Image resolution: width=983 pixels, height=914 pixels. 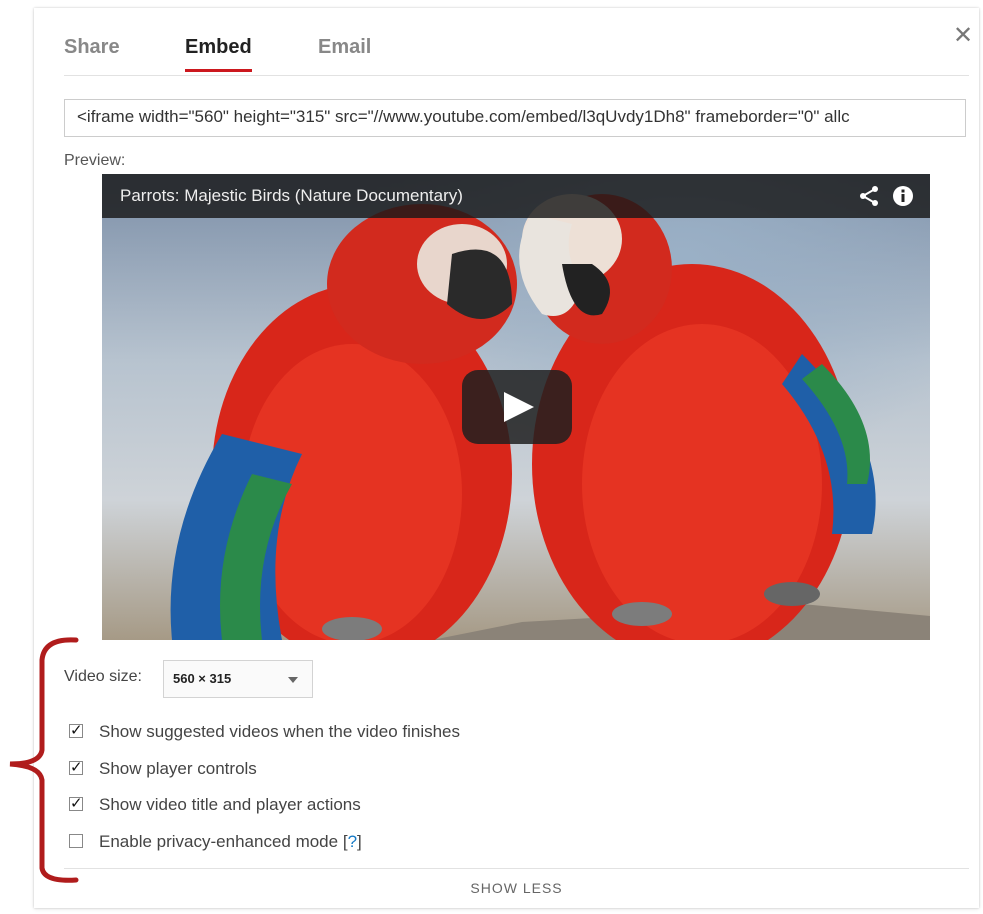 I want to click on tab-bar: Share Embed Email, so click(x=516, y=52).